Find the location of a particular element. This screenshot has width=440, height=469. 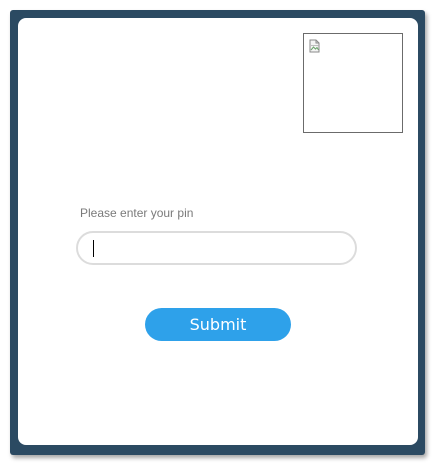

submit-button: Submit is located at coordinates (218, 324).